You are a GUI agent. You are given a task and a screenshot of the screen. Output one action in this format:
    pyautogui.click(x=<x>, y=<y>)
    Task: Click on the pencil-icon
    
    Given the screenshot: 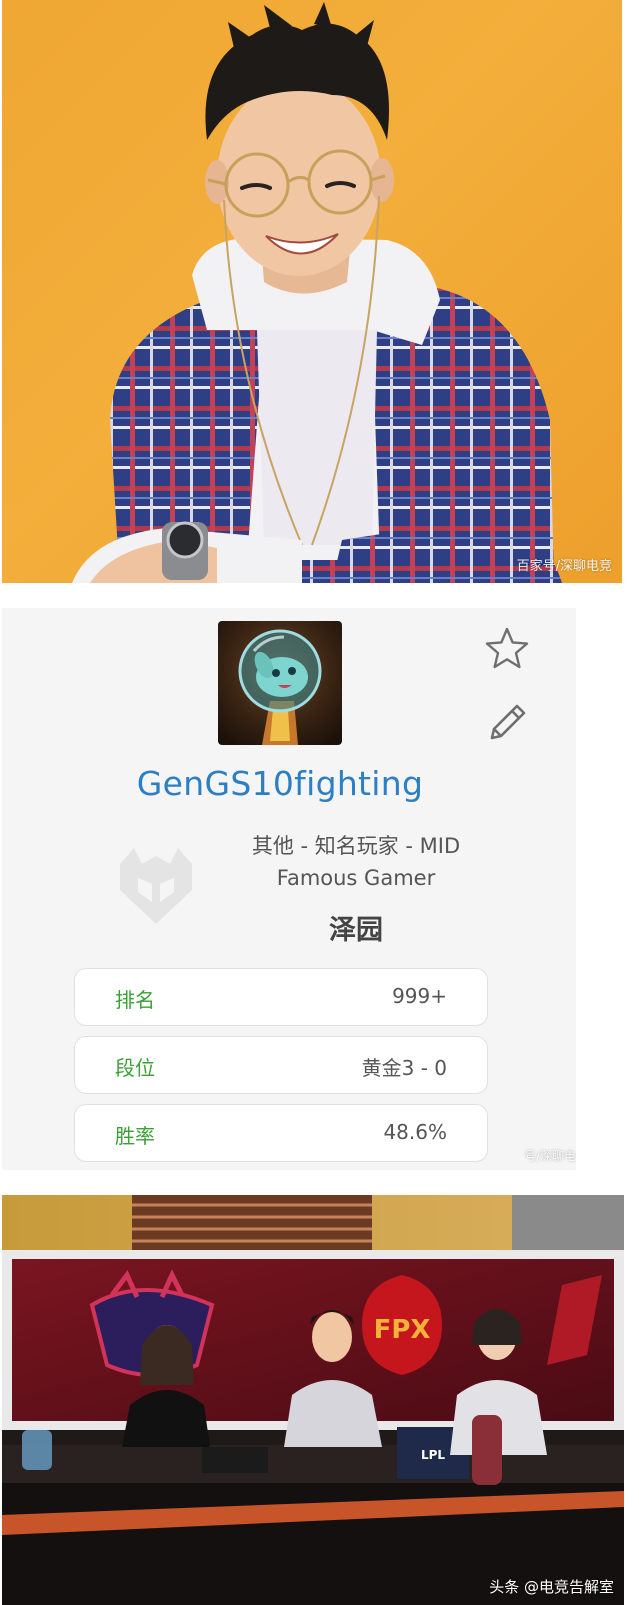 What is the action you would take?
    pyautogui.click(x=508, y=722)
    